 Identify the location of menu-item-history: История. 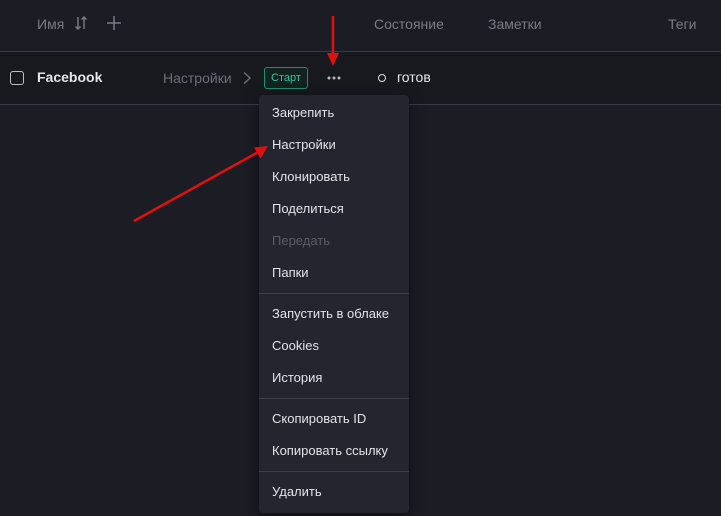
(297, 377).